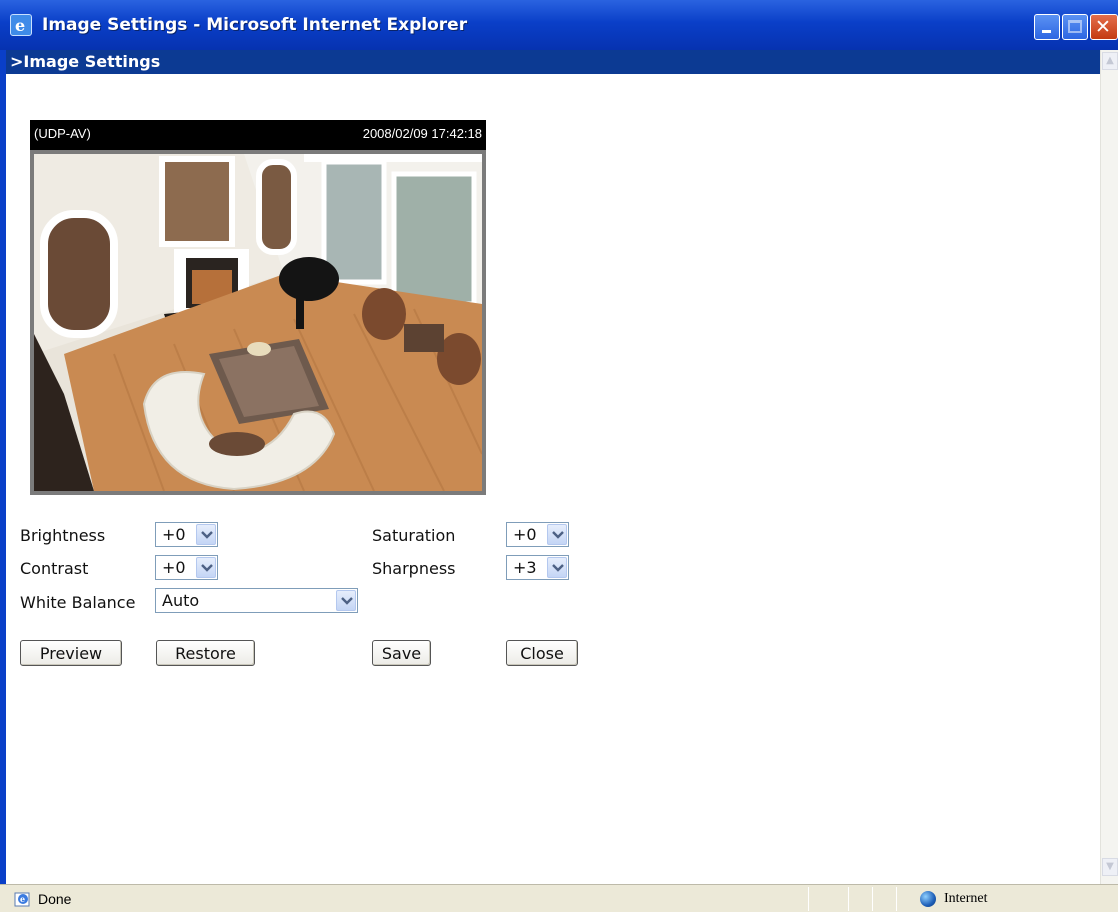 This screenshot has height=912, width=1118. Describe the element at coordinates (85, 61) in the screenshot. I see `page-title: >Image Settings` at that location.